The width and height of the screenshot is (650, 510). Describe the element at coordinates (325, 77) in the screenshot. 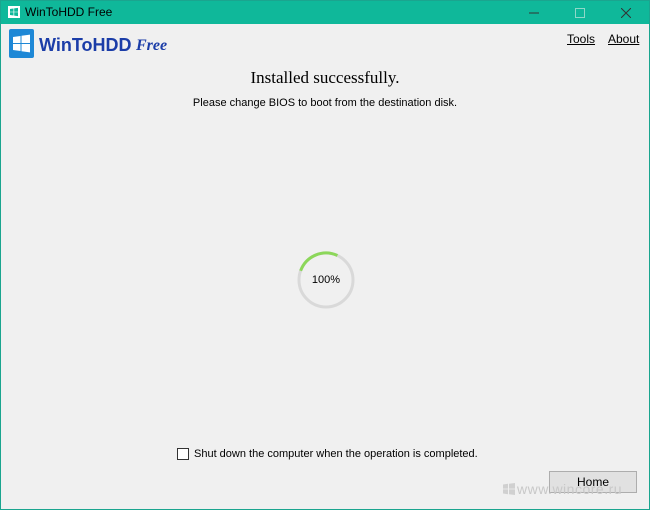

I see `status-headline: Installed successfully.` at that location.